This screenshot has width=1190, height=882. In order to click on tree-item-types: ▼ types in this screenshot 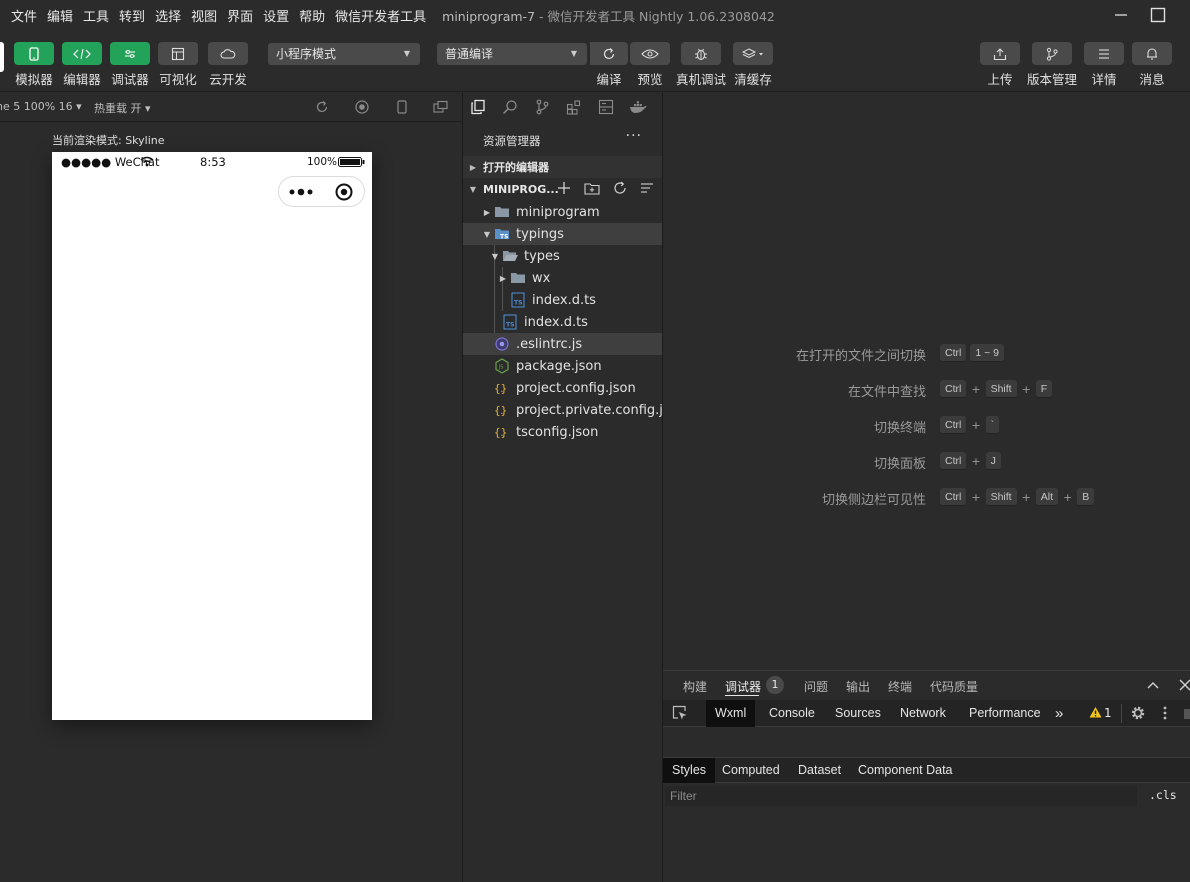, I will do `click(562, 256)`.